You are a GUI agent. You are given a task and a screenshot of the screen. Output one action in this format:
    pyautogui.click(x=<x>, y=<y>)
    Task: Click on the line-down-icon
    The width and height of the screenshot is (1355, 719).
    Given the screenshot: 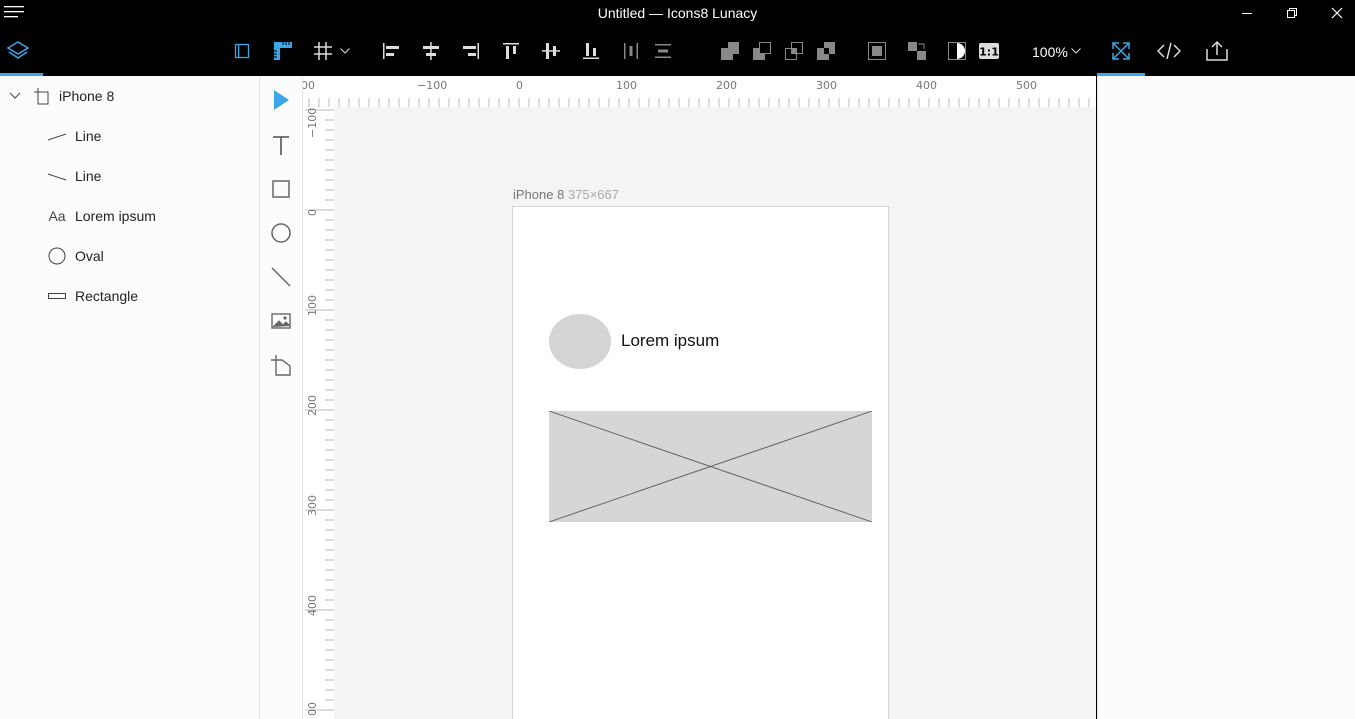 What is the action you would take?
    pyautogui.click(x=57, y=176)
    